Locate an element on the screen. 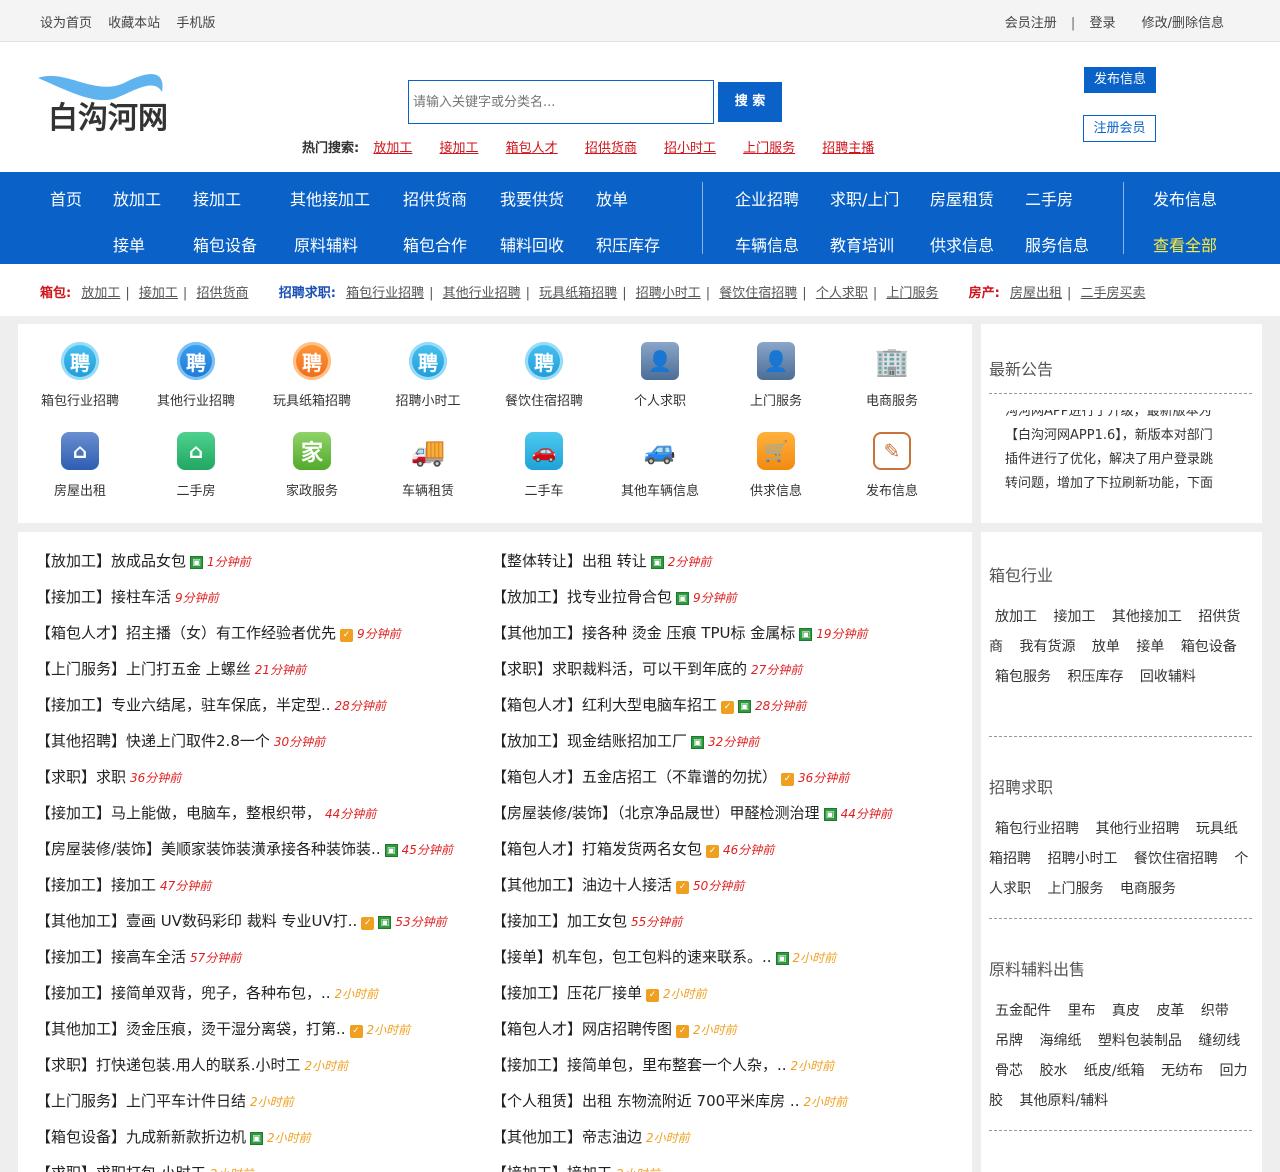 Image resolution: width=1280 pixels, height=1172 pixels. category-item: ⌂ 二手房 is located at coordinates (196, 465).